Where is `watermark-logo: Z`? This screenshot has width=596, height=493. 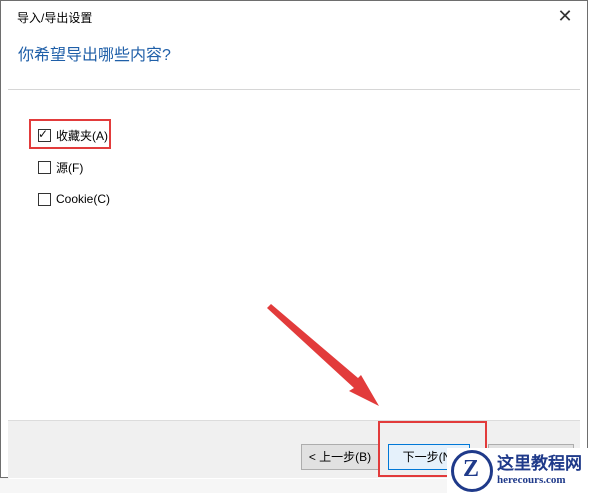
watermark-logo: Z is located at coordinates (472, 470).